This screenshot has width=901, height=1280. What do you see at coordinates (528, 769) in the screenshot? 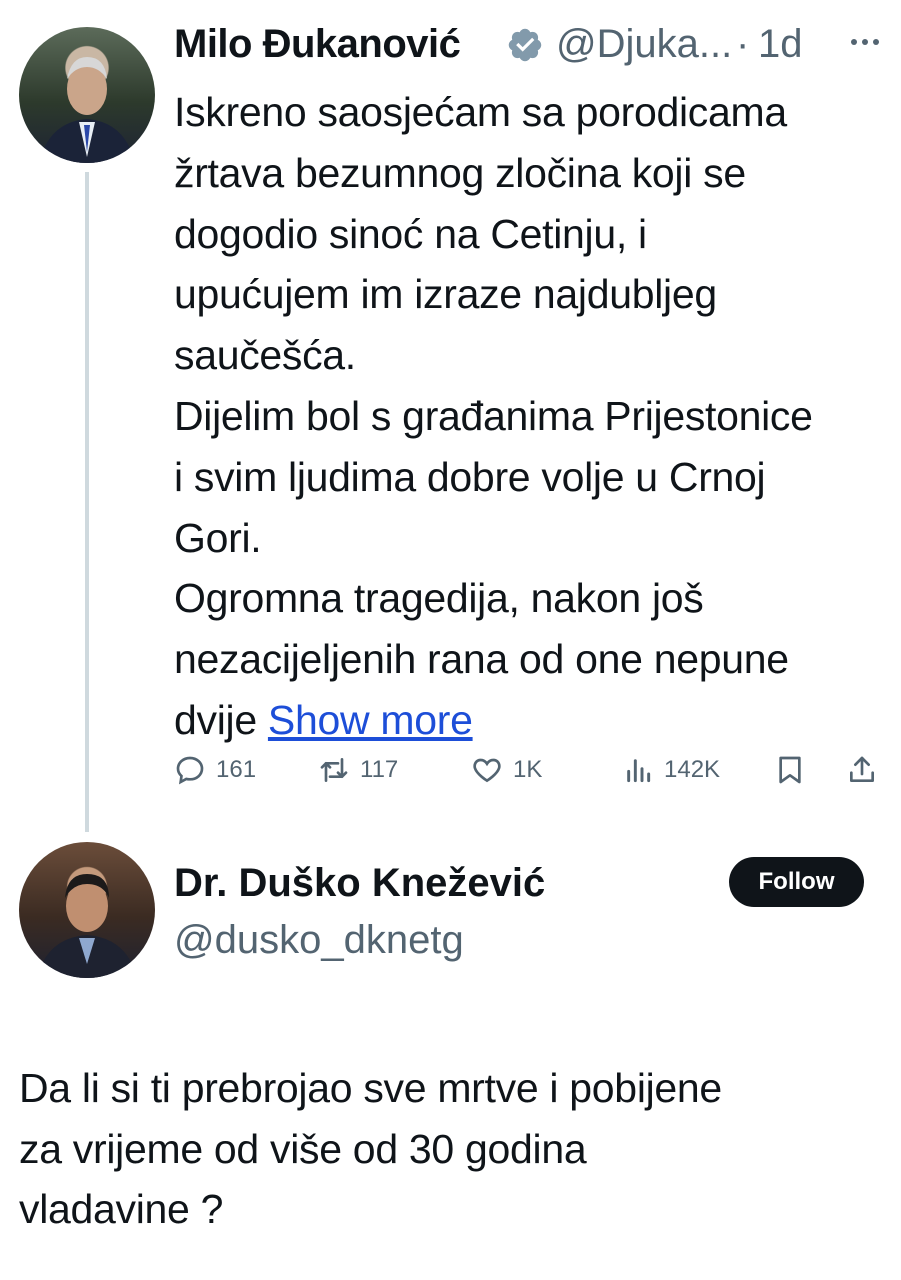
I see `like-count: 1K` at bounding box center [528, 769].